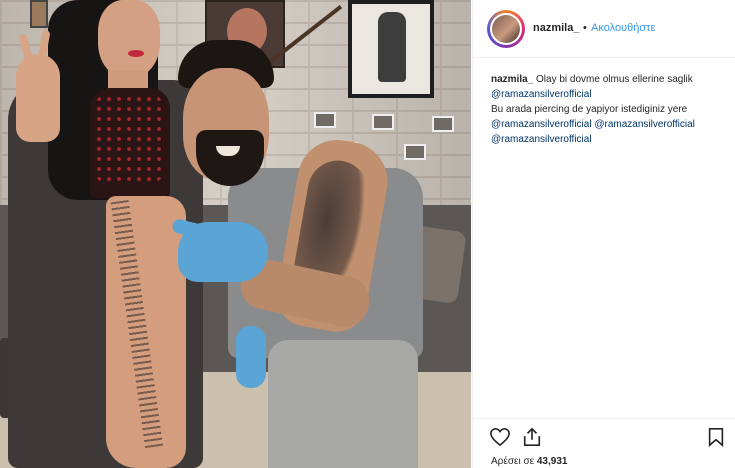  What do you see at coordinates (506, 29) in the screenshot?
I see `avatar` at bounding box center [506, 29].